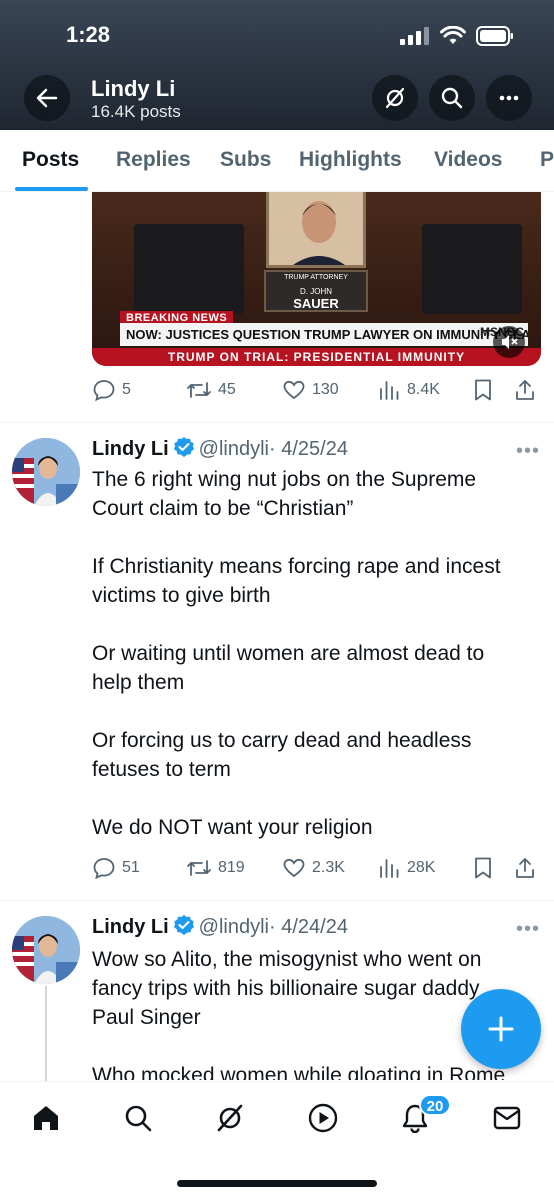 The image size is (554, 1199). I want to click on nav-messages, so click(507, 1118).